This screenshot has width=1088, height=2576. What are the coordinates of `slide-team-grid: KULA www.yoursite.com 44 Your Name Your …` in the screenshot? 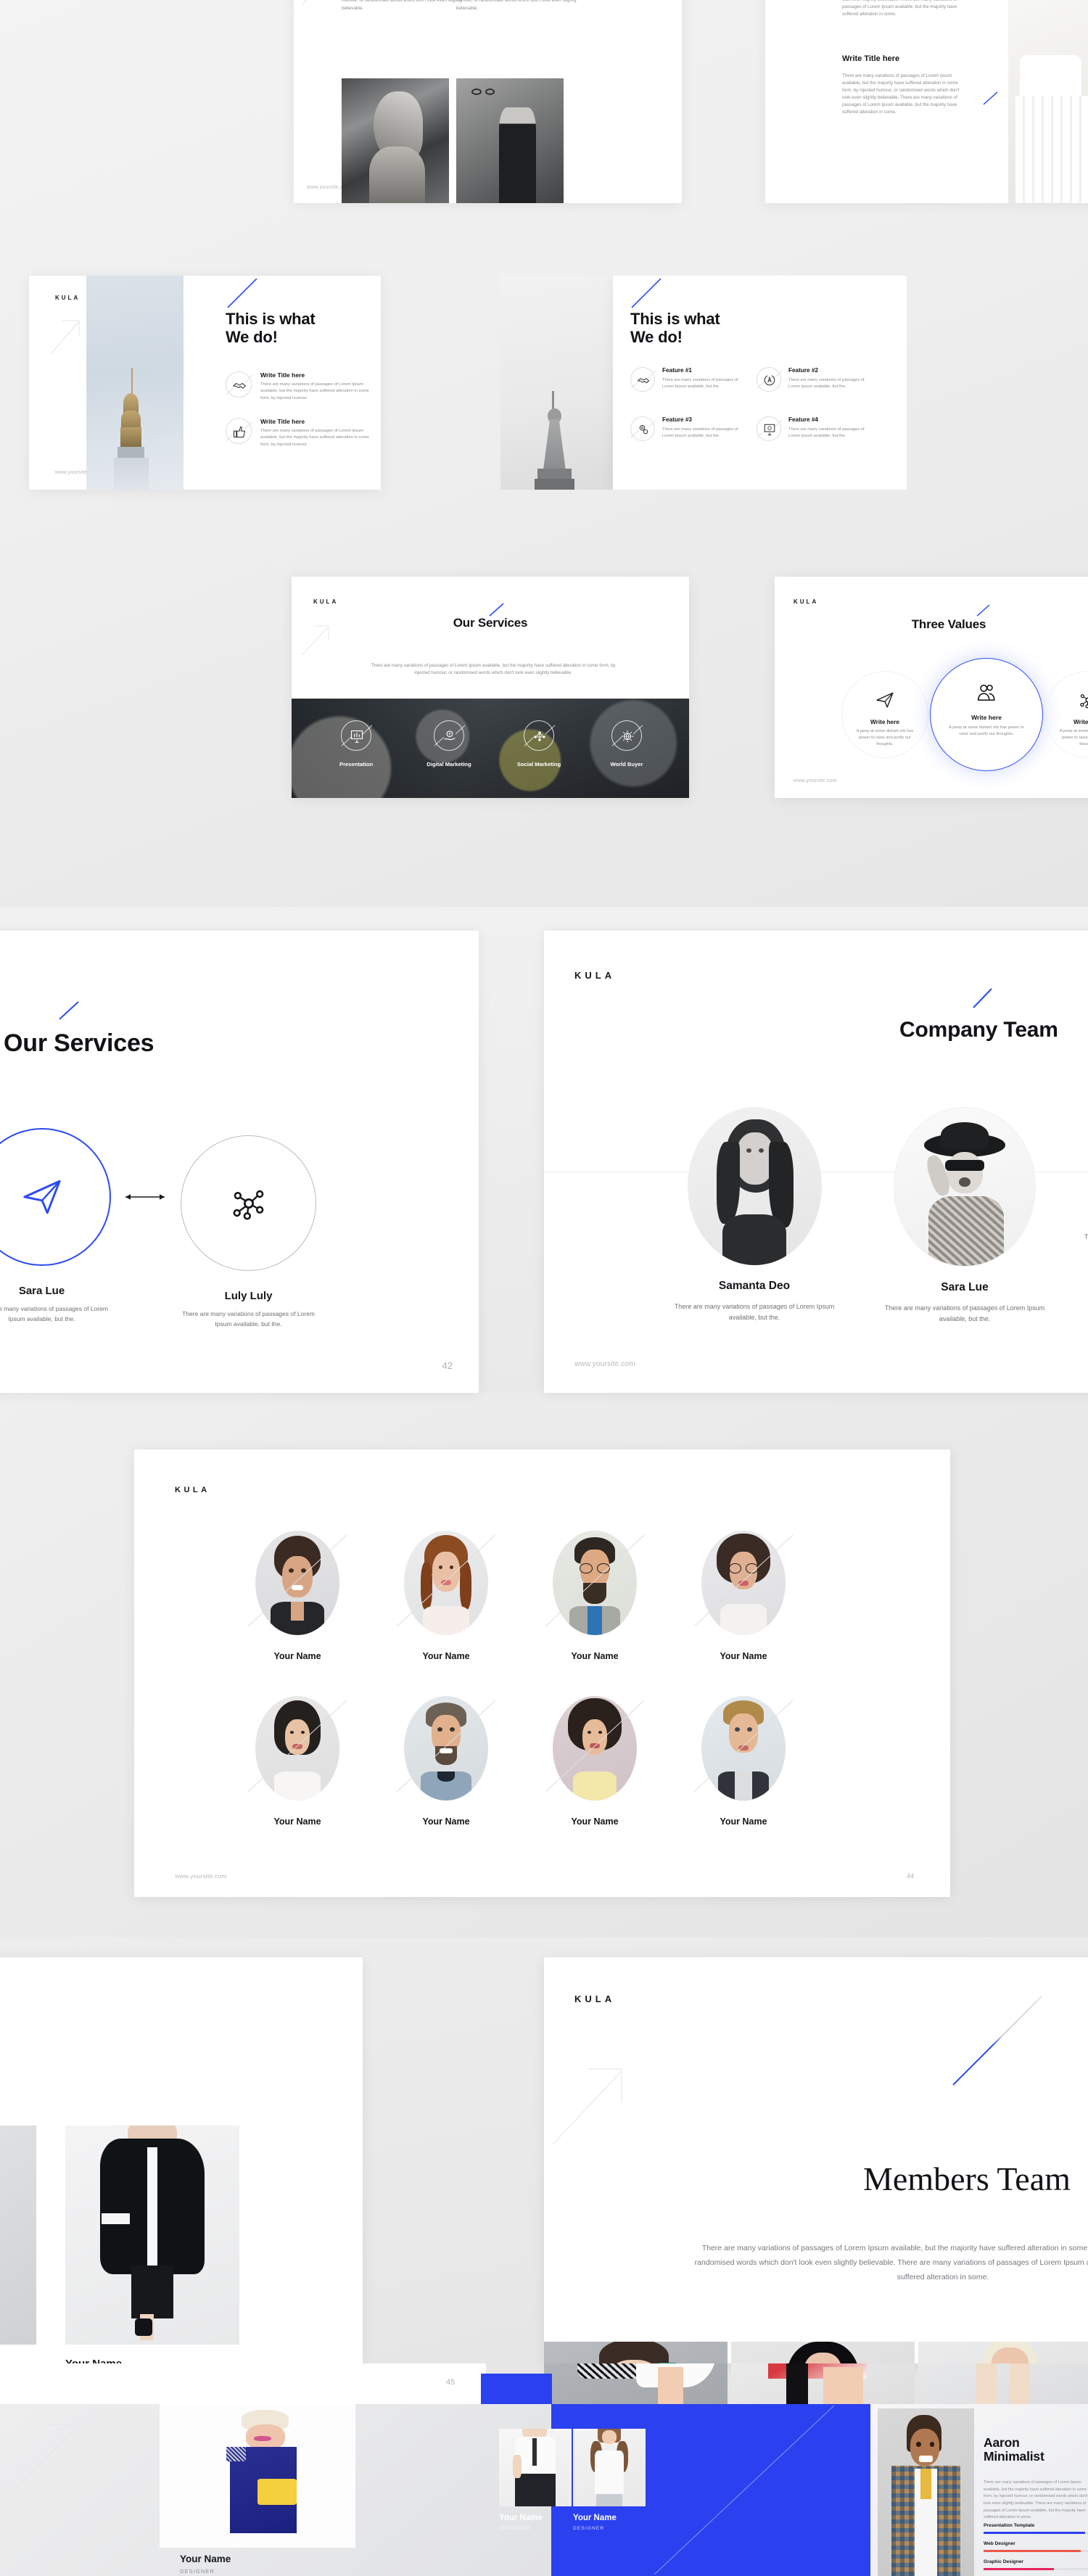 It's located at (542, 1673).